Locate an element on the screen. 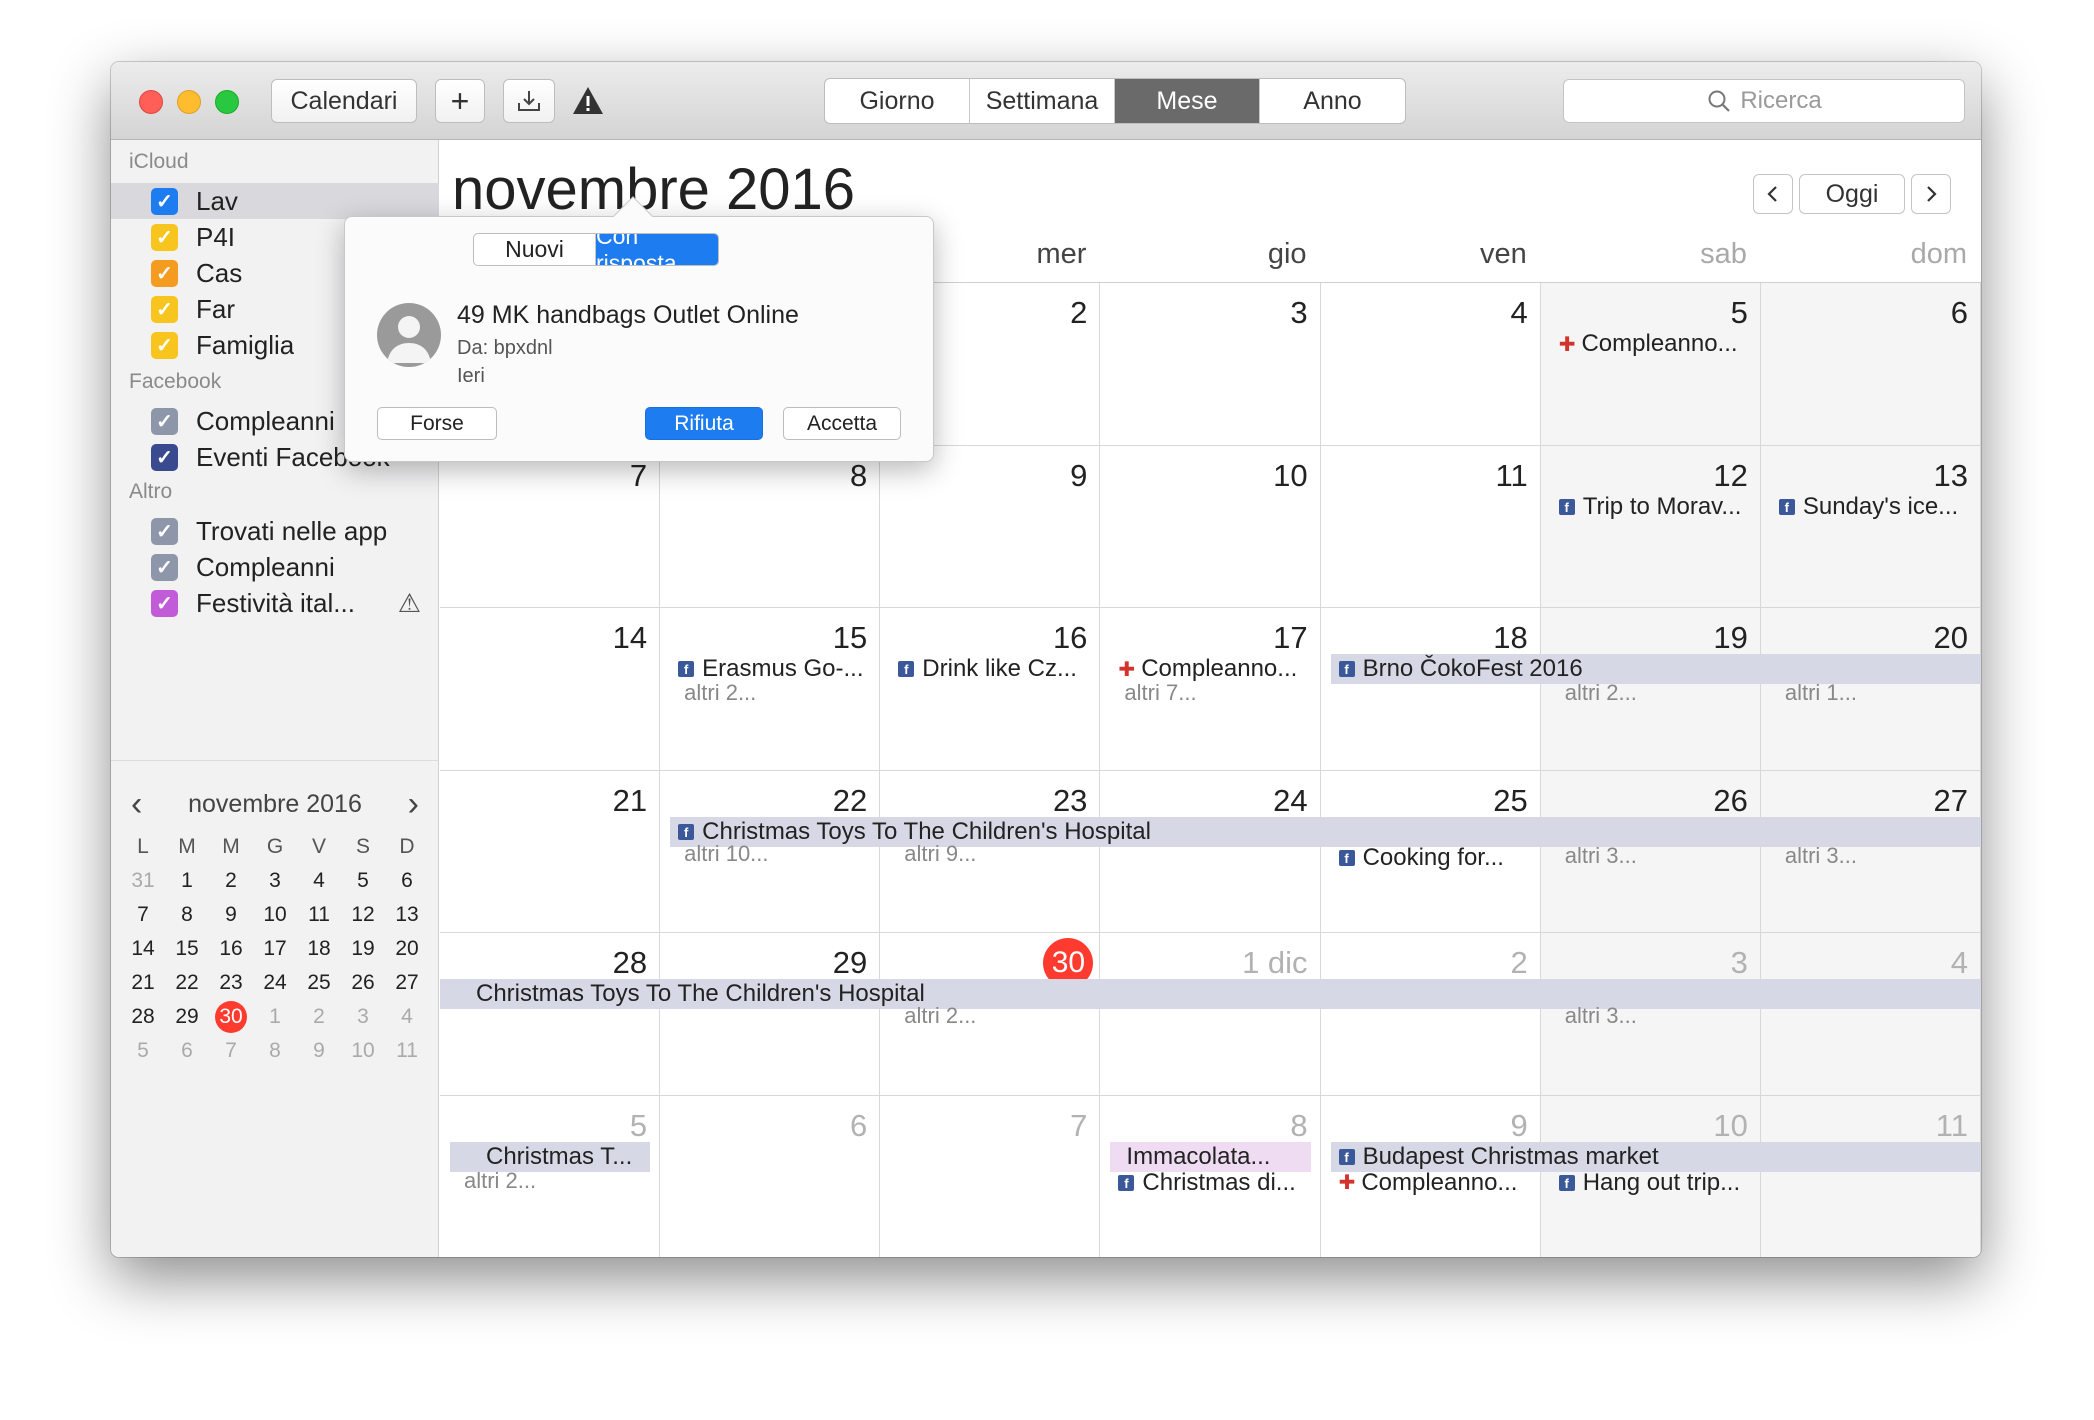 This screenshot has width=2094, height=1420. tab-new: Nuovi is located at coordinates (535, 249).